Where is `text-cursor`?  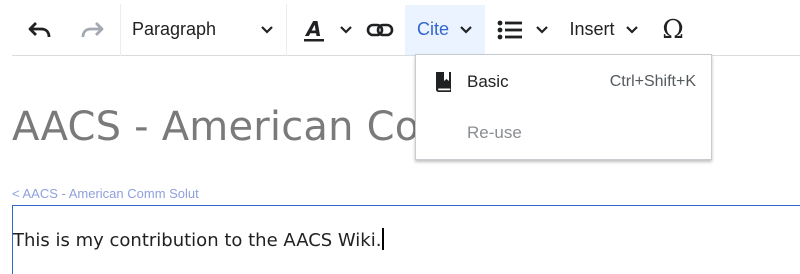
text-cursor is located at coordinates (383, 239).